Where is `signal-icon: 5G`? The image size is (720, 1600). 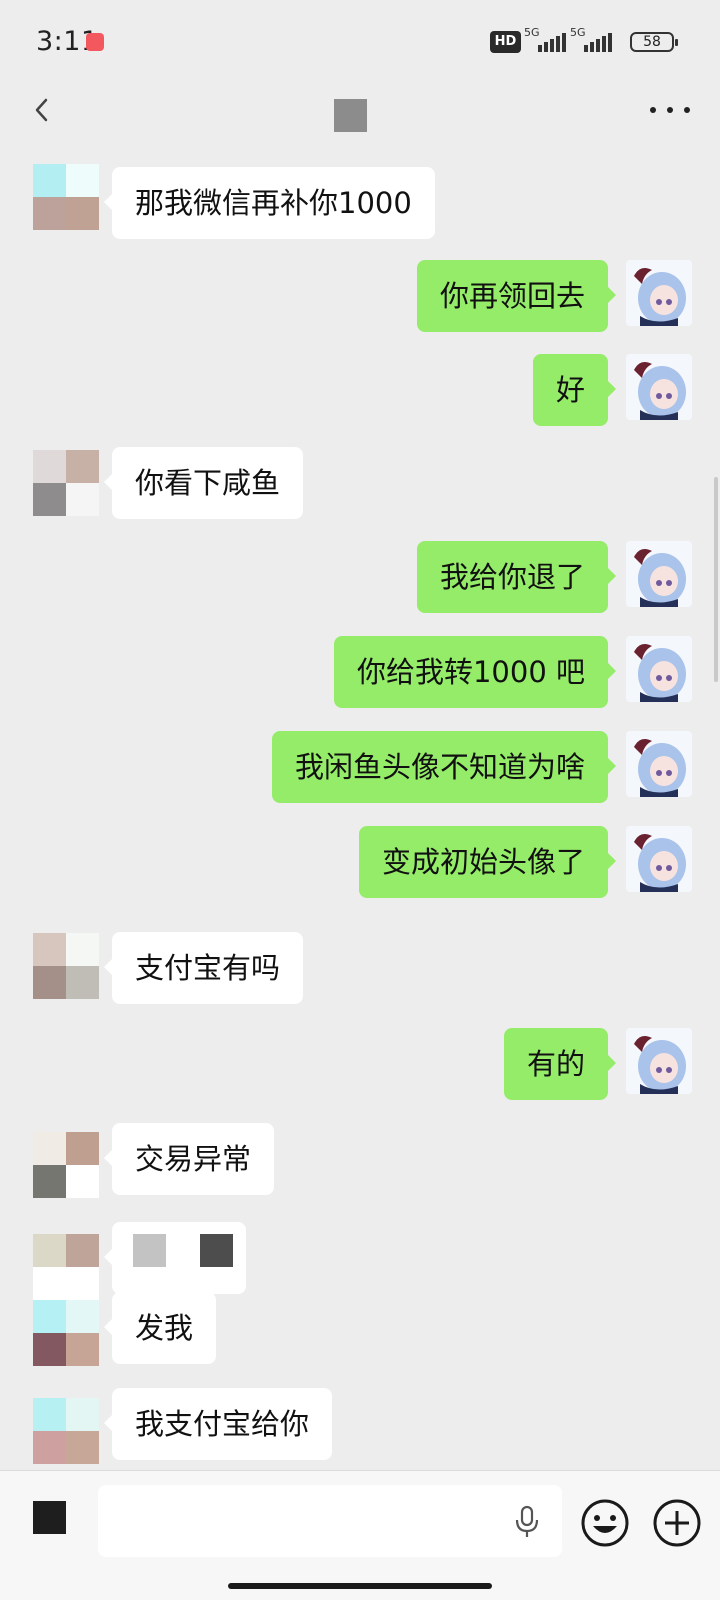
signal-icon: 5G is located at coordinates (546, 40).